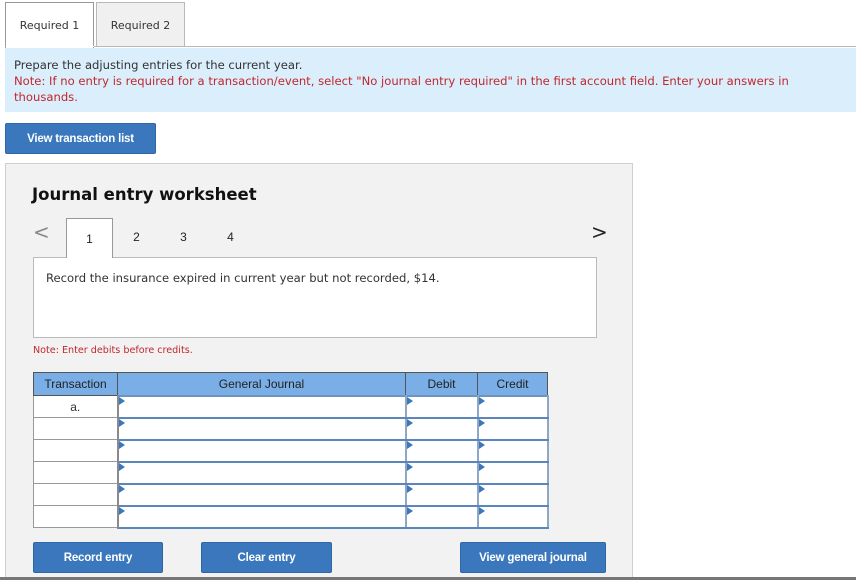  I want to click on view-transaction-list-button: View transaction list, so click(80, 138).